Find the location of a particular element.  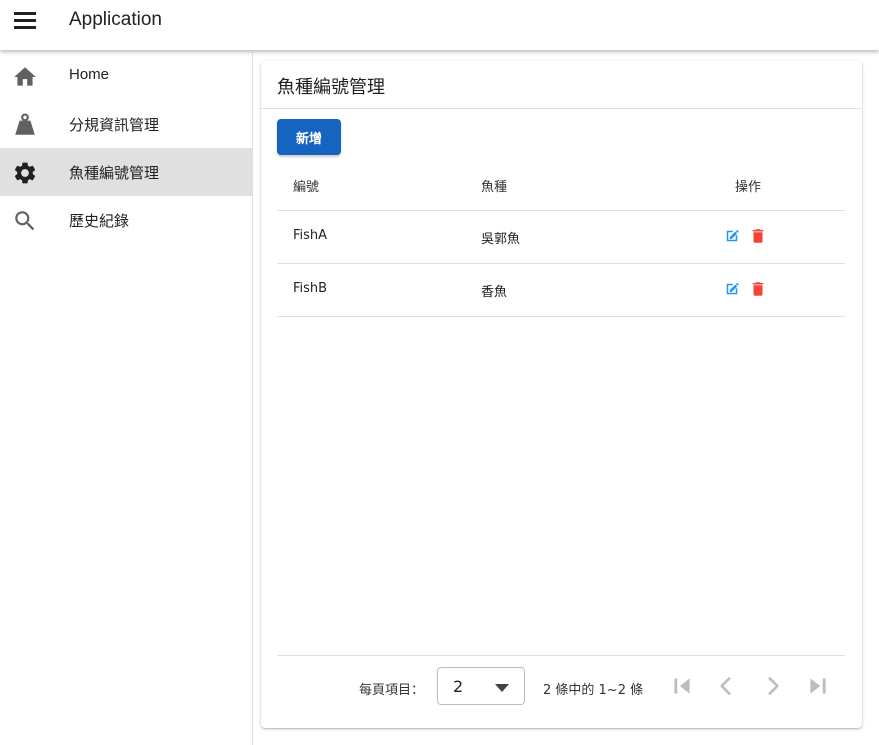

weight-icon is located at coordinates (25, 125).